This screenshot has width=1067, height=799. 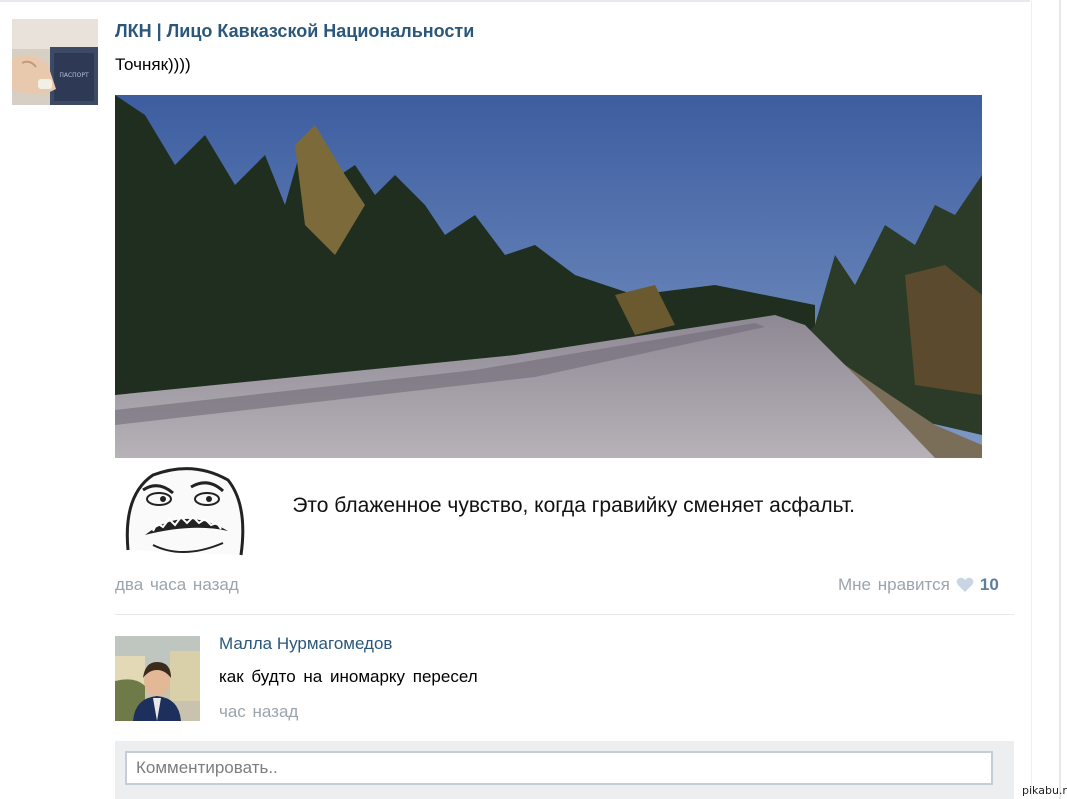 What do you see at coordinates (559, 768) in the screenshot?
I see `comment-input` at bounding box center [559, 768].